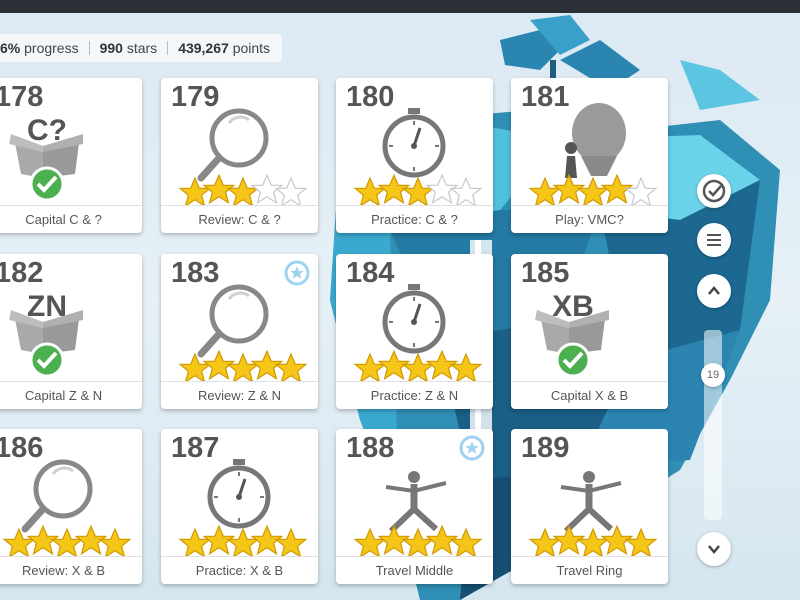 Image resolution: width=800 pixels, height=600 pixels. I want to click on lesson-card: 180 Practice: C & ?, so click(414, 155).